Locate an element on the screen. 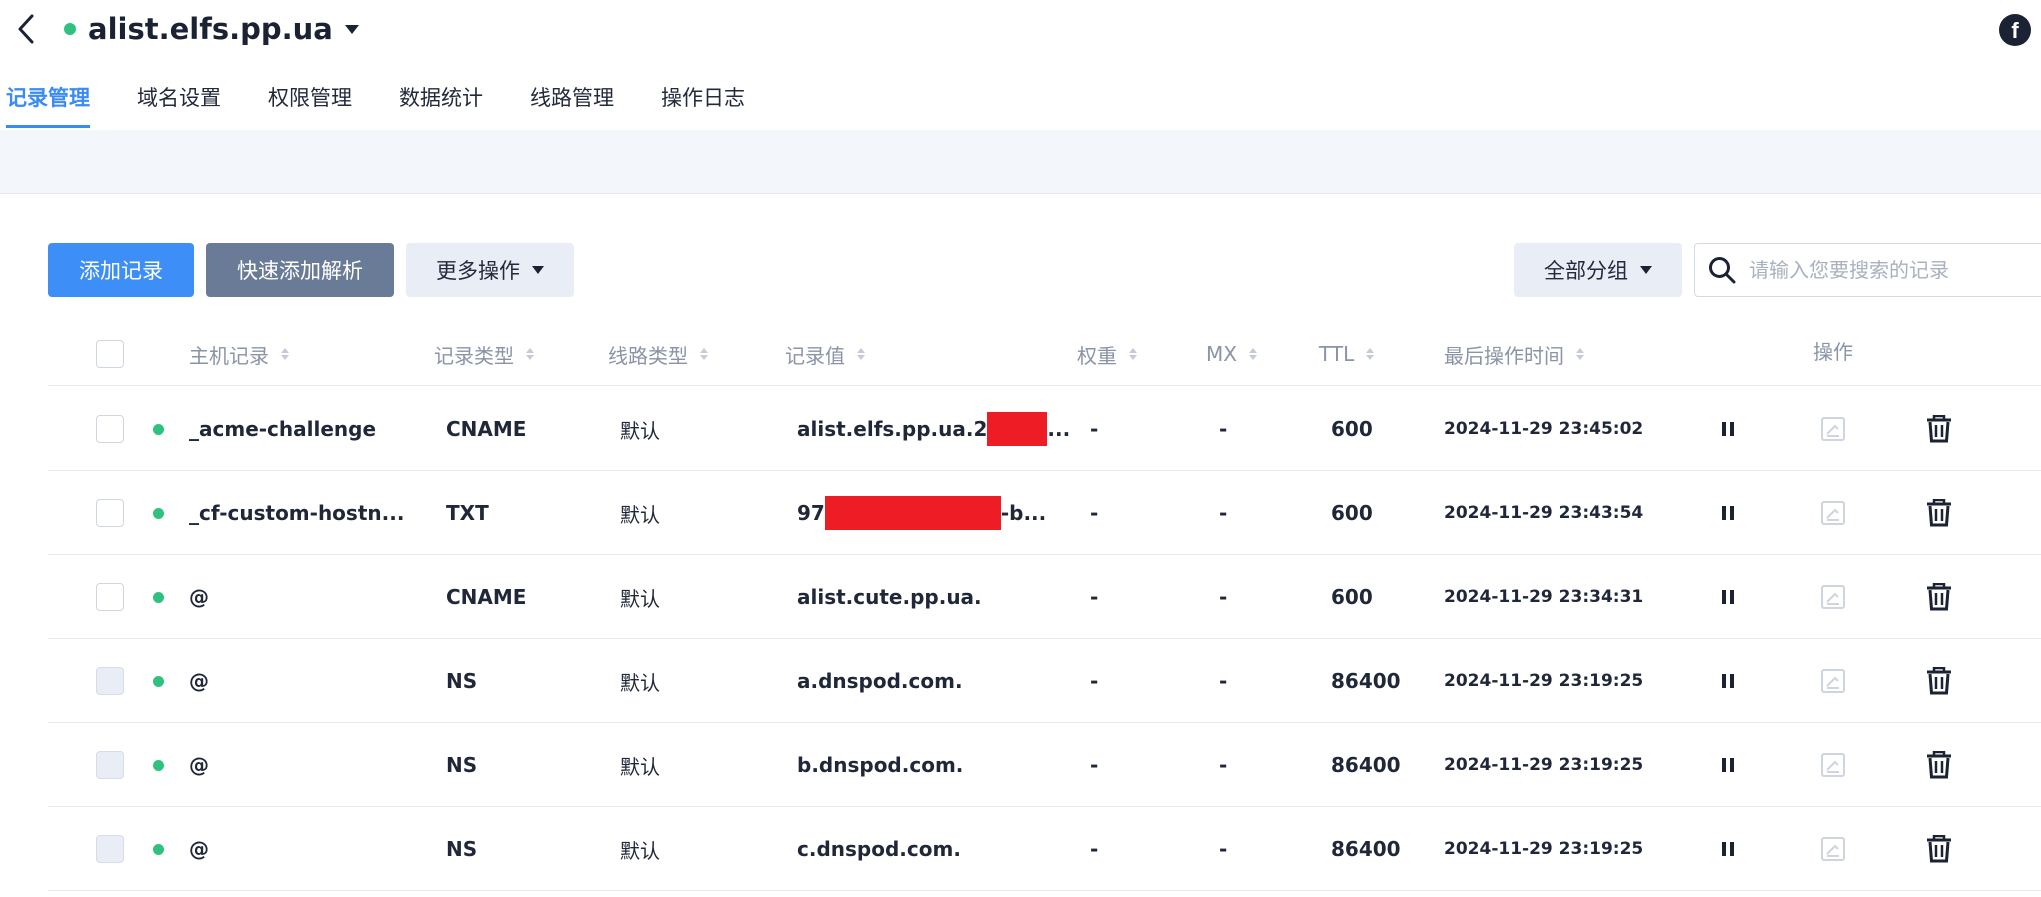  col-weight: 权重 is located at coordinates (1107, 354).